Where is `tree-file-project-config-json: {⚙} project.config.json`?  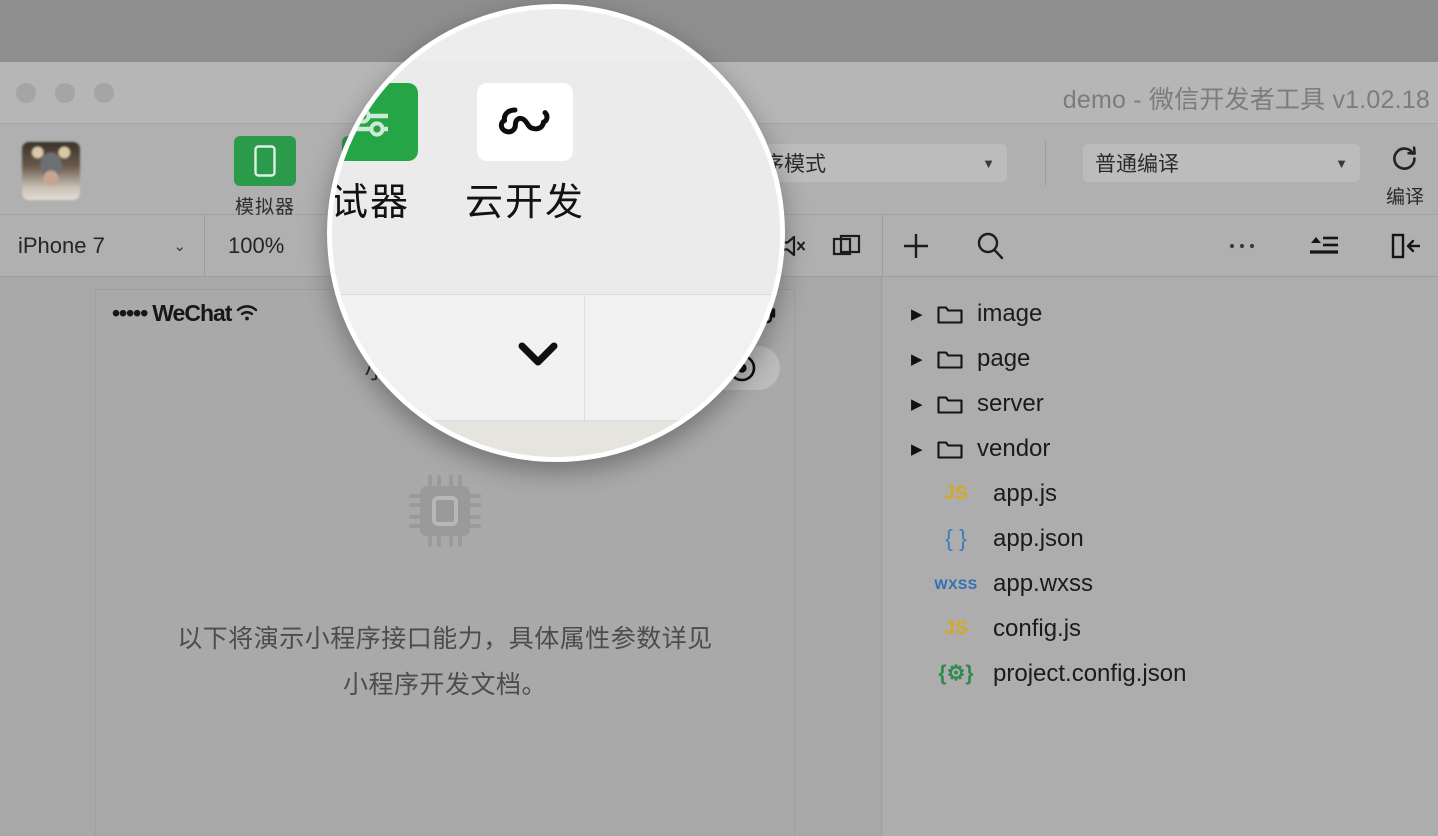 tree-file-project-config-json: {⚙} project.config.json is located at coordinates (1160, 673).